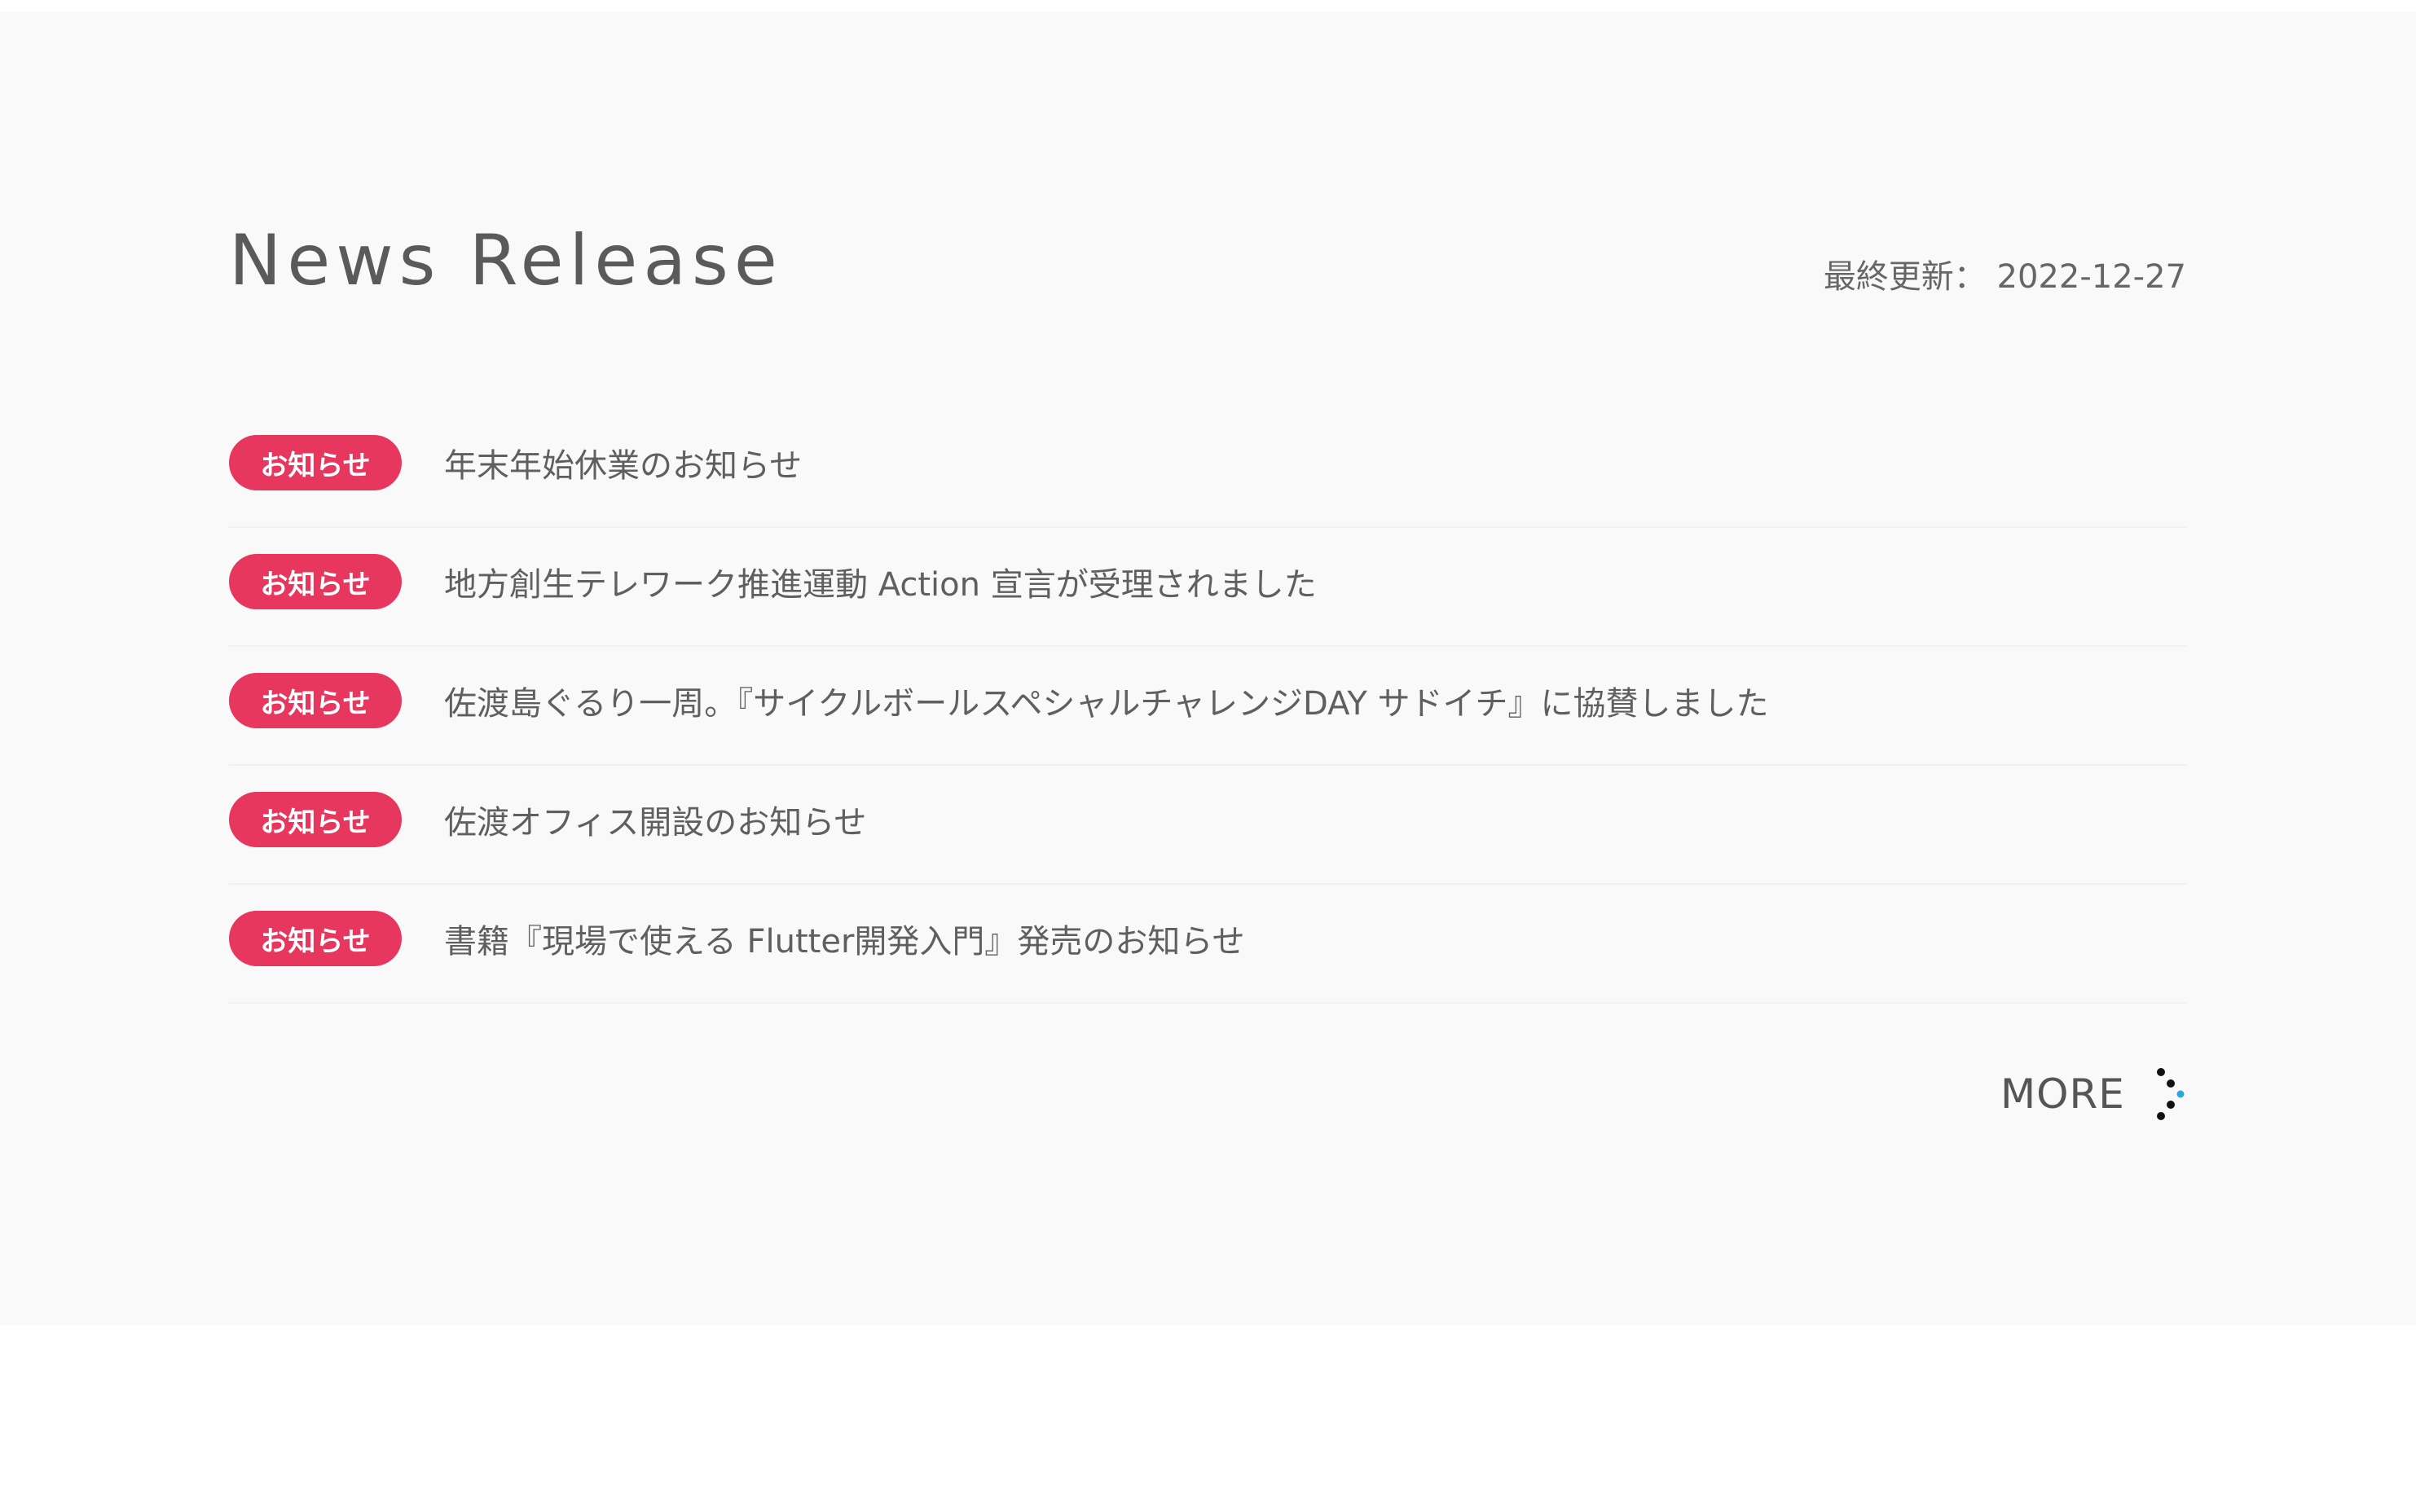  What do you see at coordinates (623, 463) in the screenshot?
I see `news-title-link: 年末年始休業のお知らせ` at bounding box center [623, 463].